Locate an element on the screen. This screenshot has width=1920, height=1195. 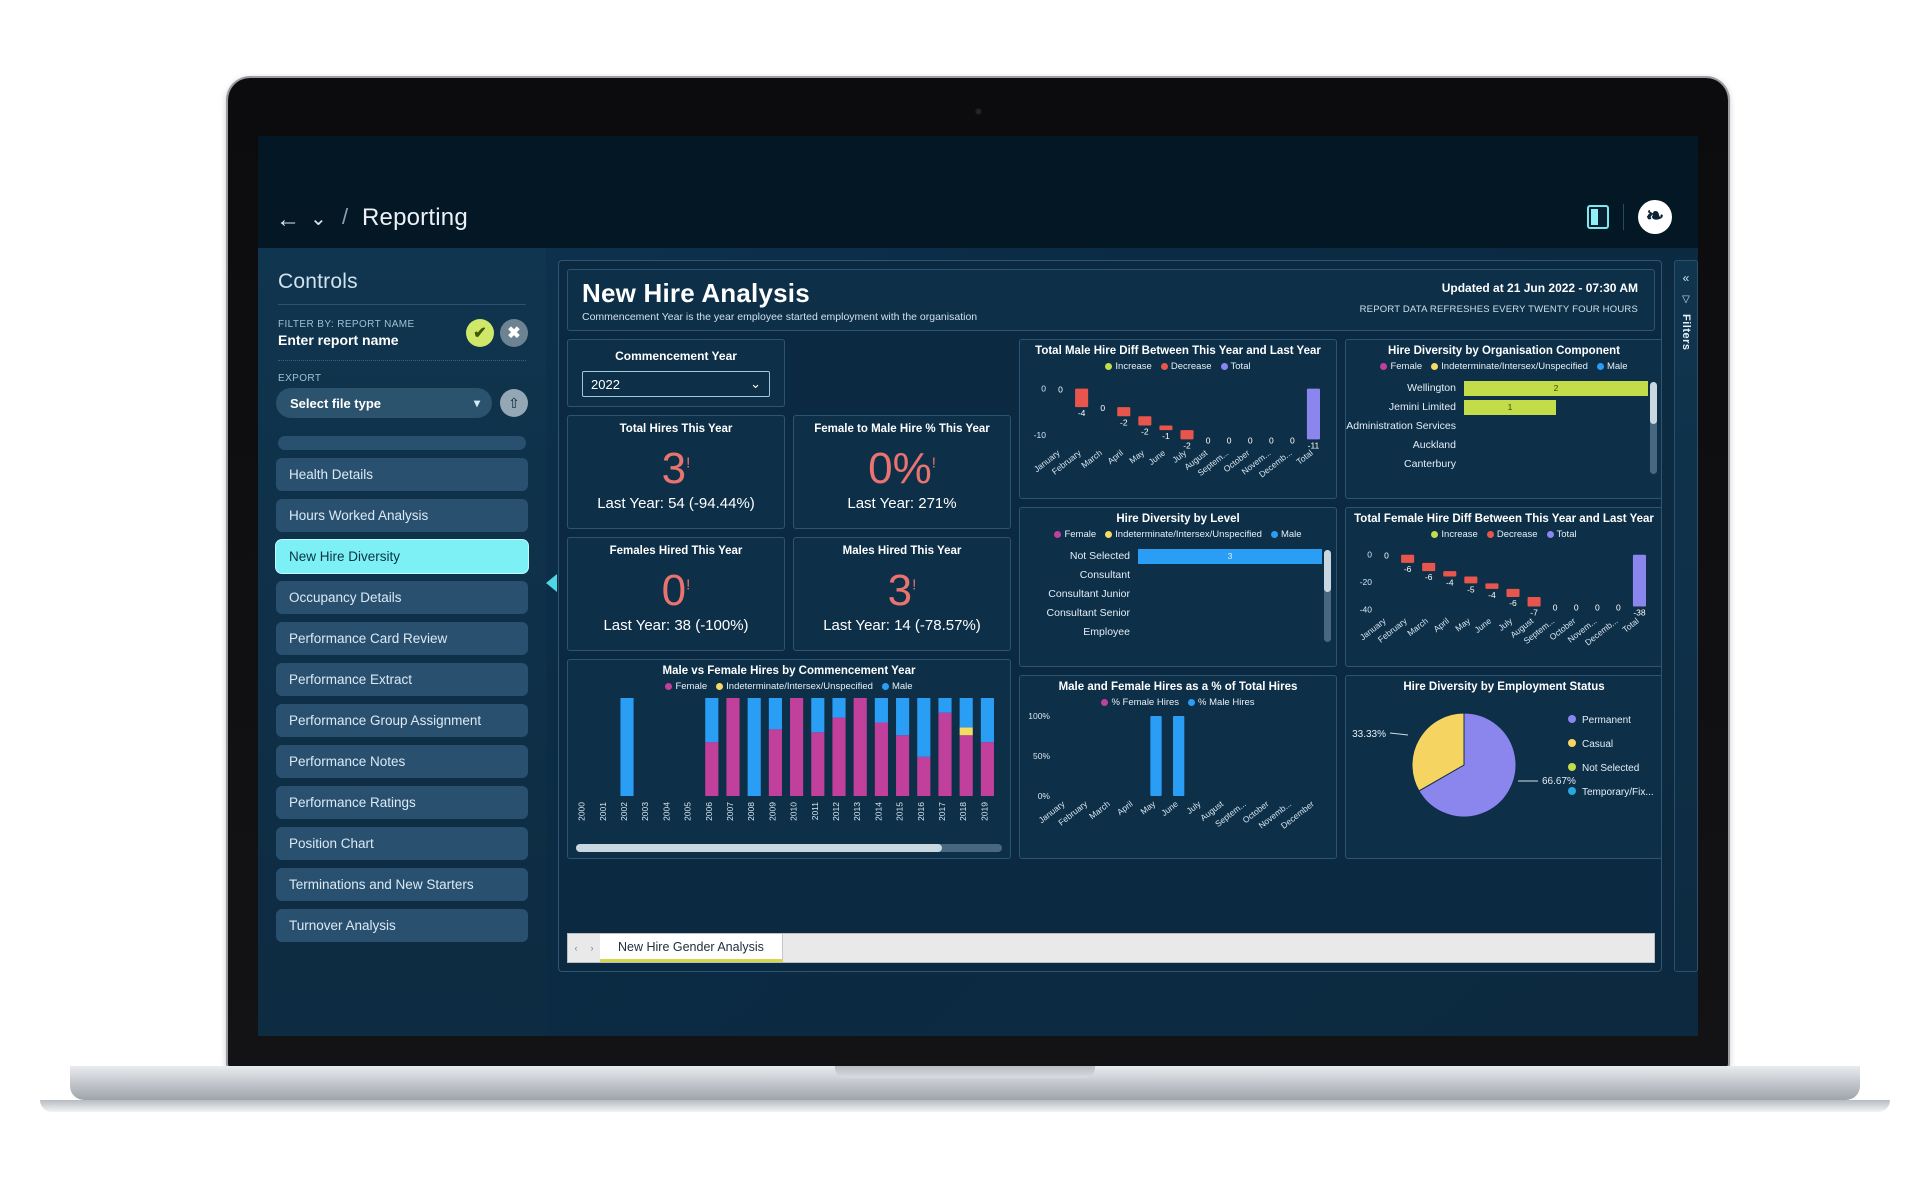
sidebar-item-new-hire-diversity: New Hire Diversity is located at coordinates (402, 556).